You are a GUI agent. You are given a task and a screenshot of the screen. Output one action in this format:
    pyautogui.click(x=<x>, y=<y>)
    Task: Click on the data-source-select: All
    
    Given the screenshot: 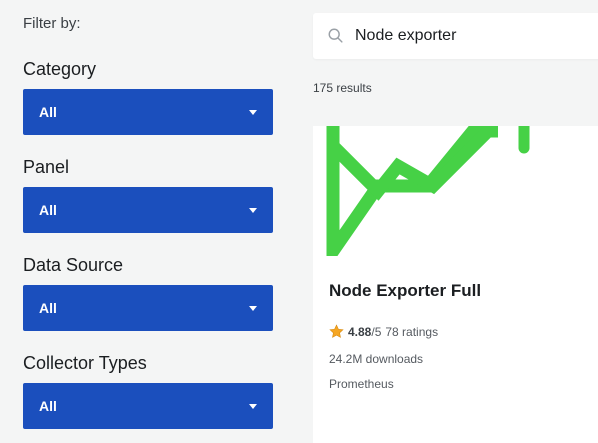 What is the action you would take?
    pyautogui.click(x=148, y=308)
    